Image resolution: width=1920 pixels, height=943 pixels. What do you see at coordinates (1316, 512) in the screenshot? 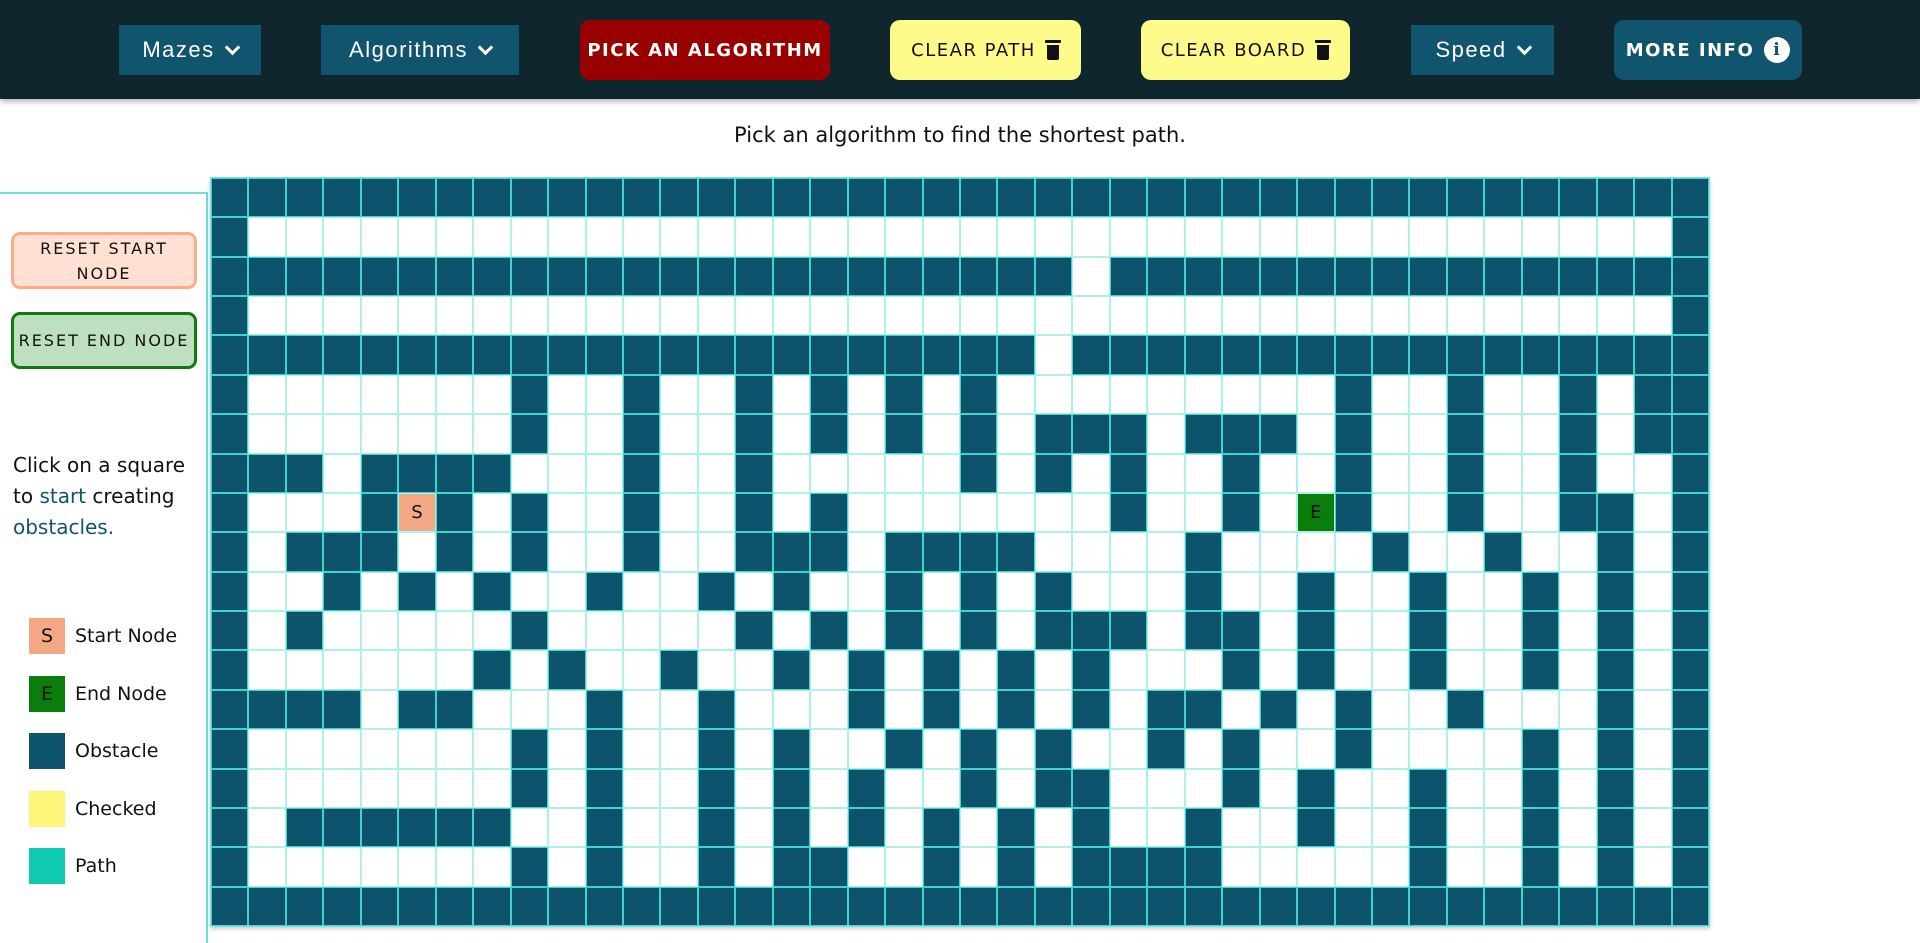
I see `end-node: E` at bounding box center [1316, 512].